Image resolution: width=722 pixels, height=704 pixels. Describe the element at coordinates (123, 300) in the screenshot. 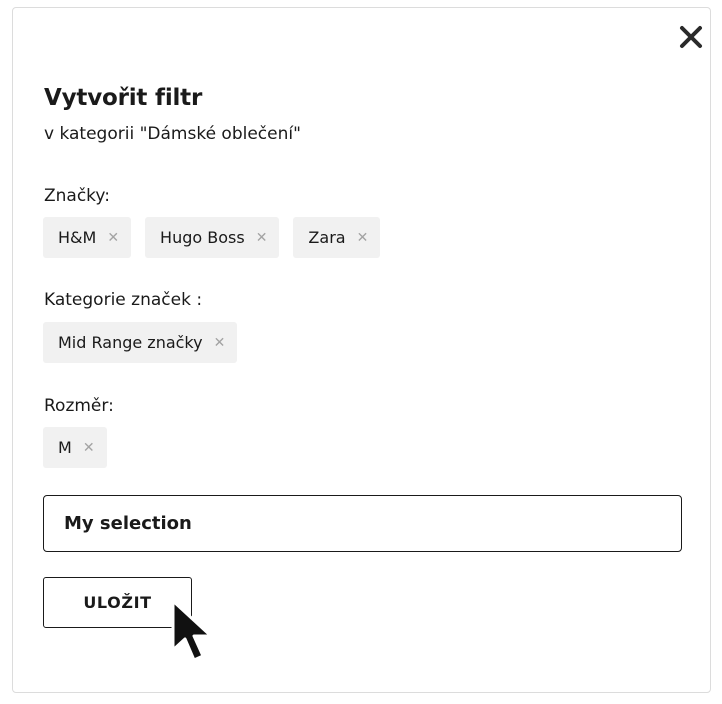

I see `brand-categories-label: Kategorie značek :` at that location.